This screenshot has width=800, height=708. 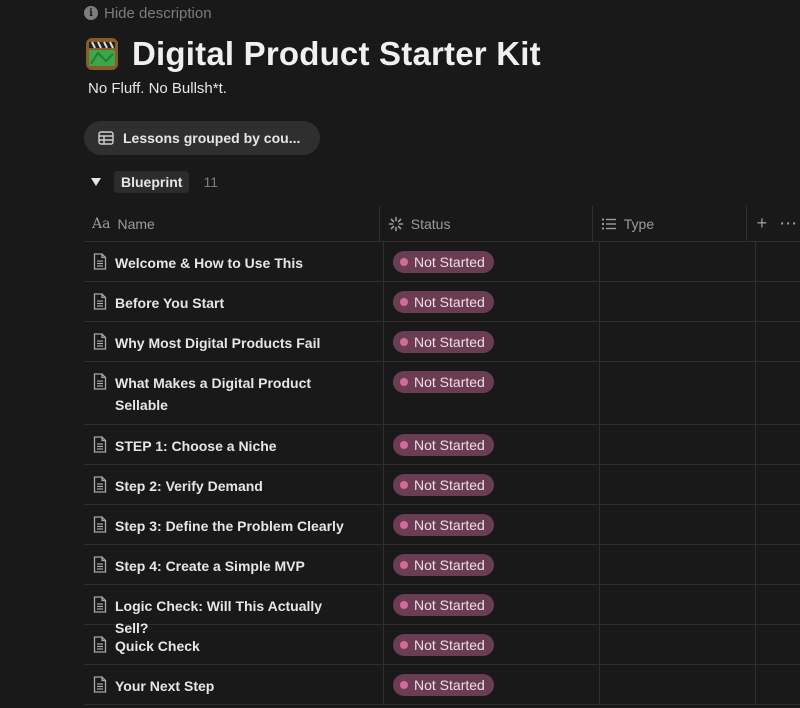 What do you see at coordinates (234, 564) in the screenshot?
I see `name-cell: Step 4: Create a Simple MVP` at bounding box center [234, 564].